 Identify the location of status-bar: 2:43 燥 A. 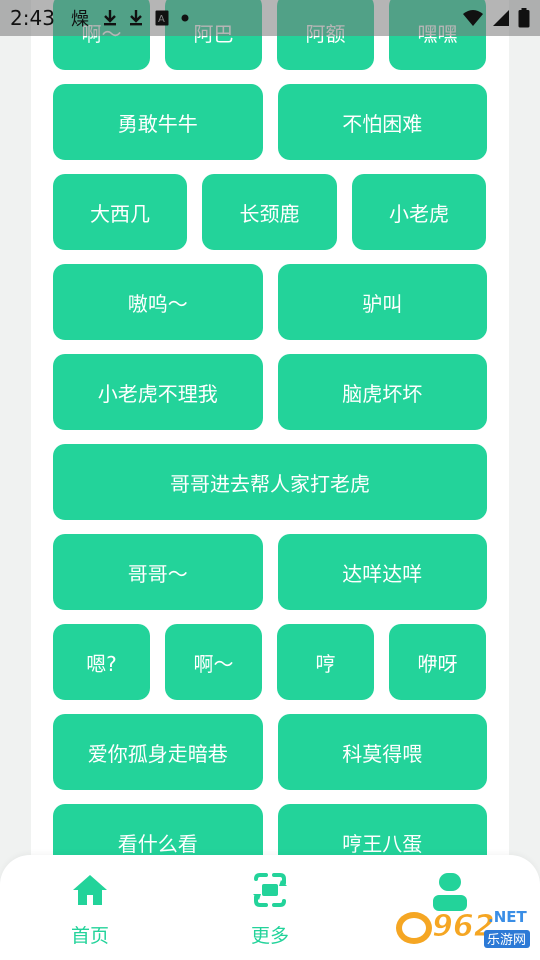
(270, 18).